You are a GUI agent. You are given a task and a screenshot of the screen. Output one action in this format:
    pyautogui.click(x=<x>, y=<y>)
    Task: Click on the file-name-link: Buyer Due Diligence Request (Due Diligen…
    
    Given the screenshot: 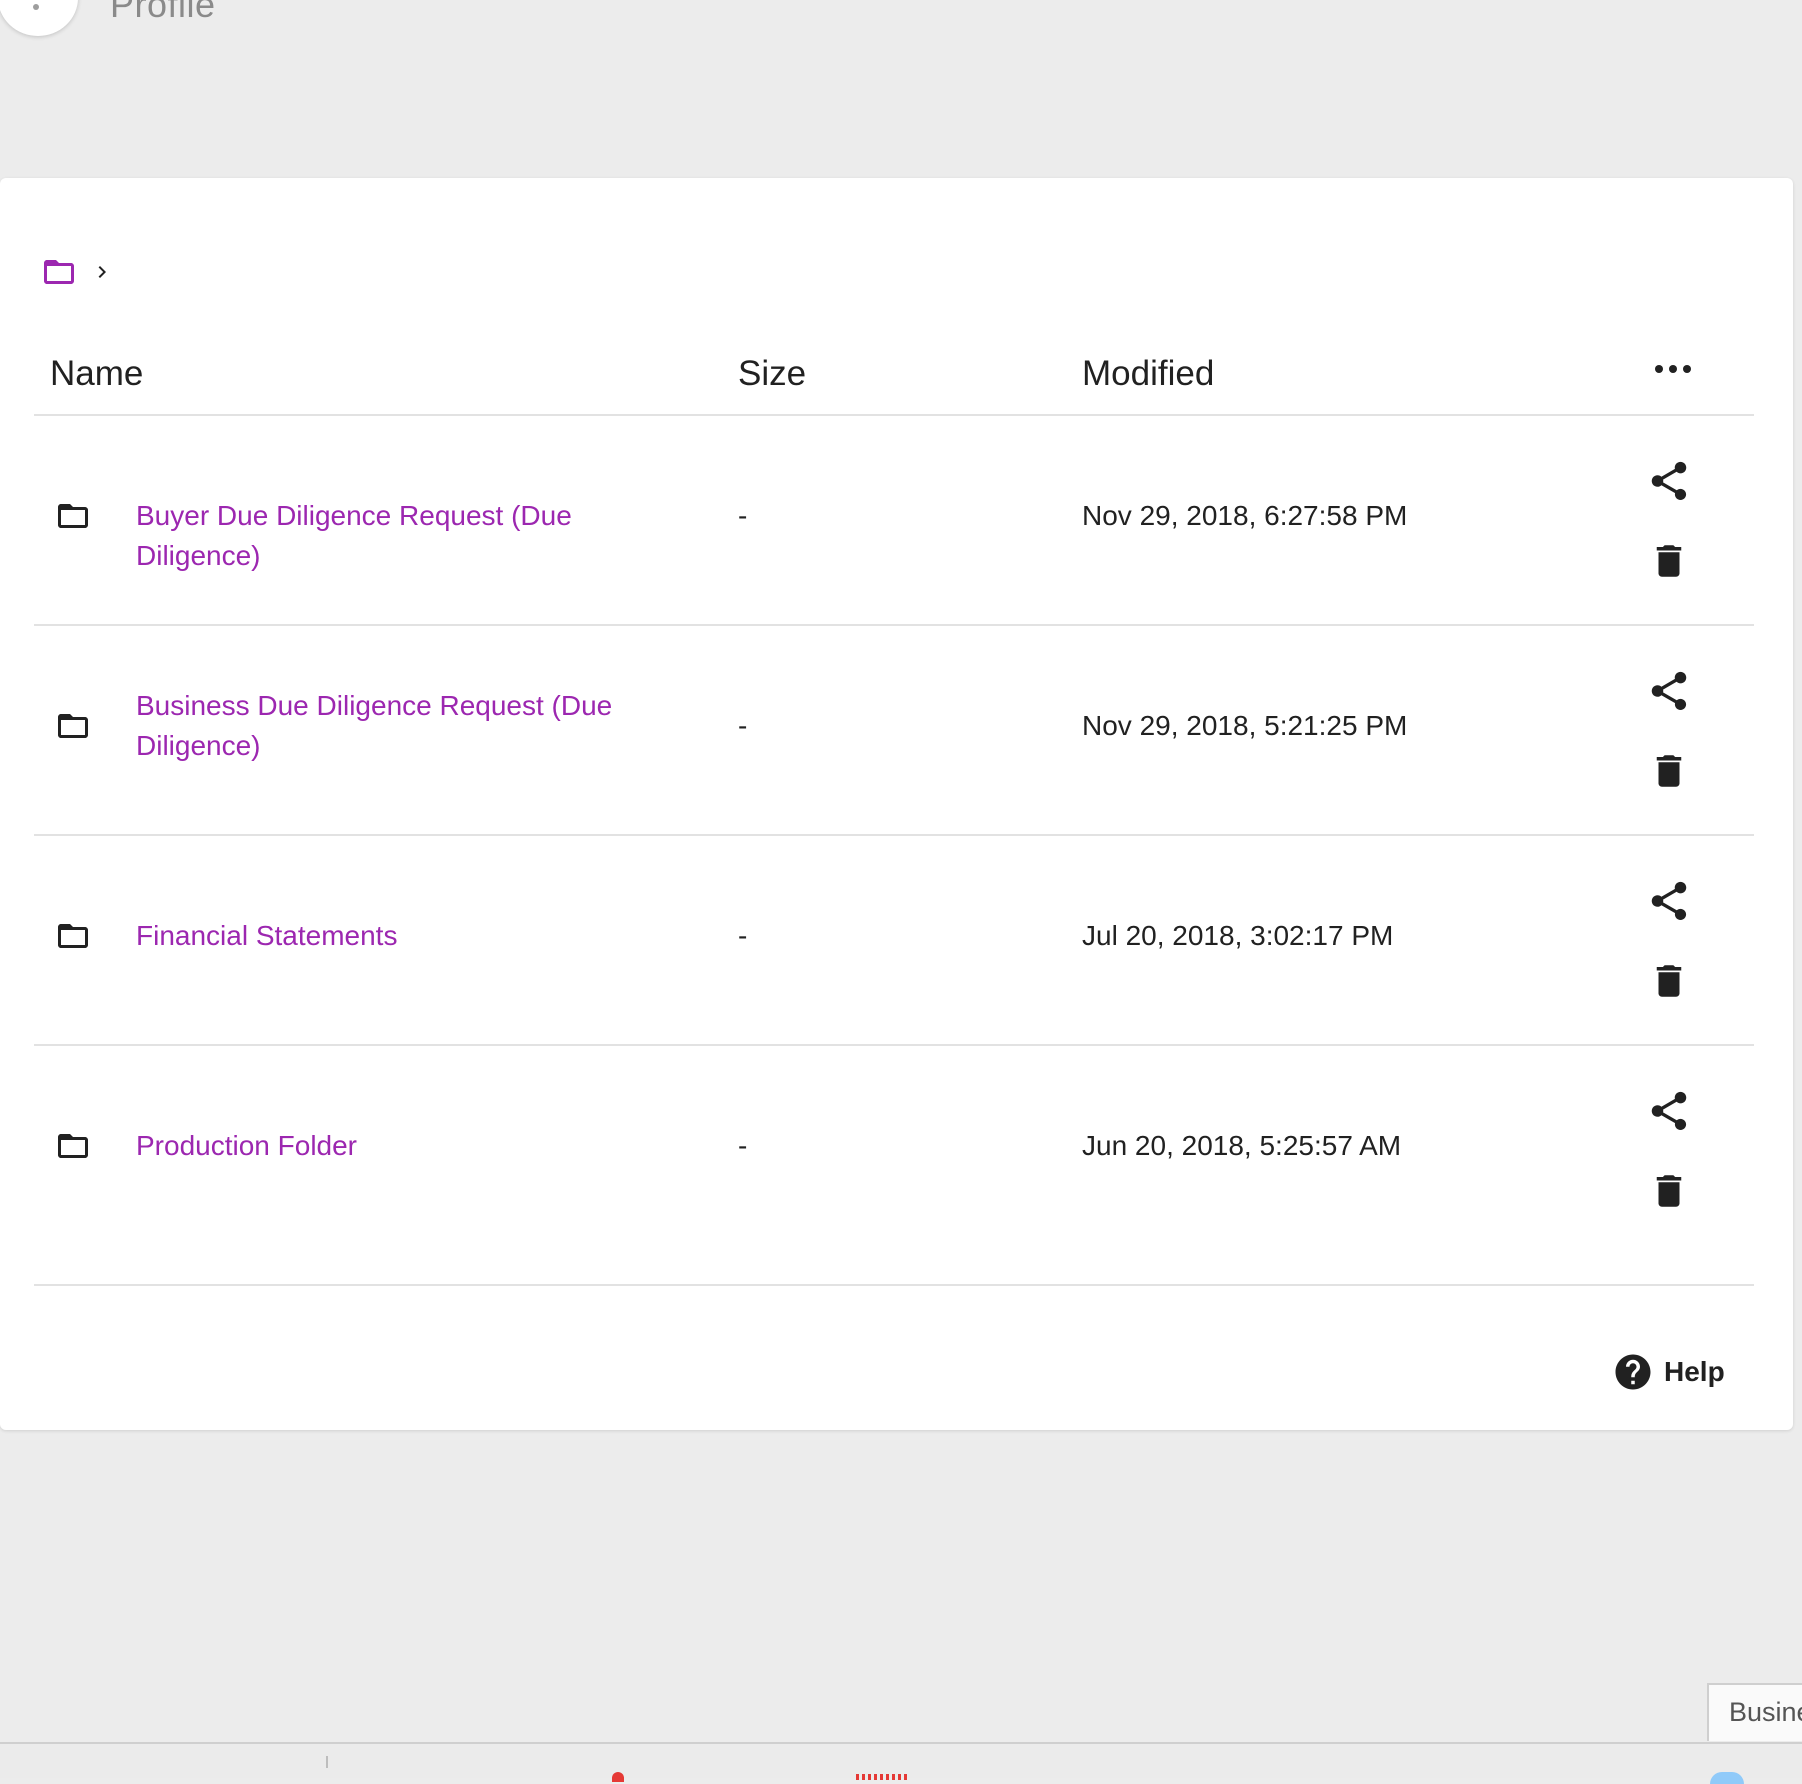 What is the action you would take?
    pyautogui.click(x=416, y=536)
    